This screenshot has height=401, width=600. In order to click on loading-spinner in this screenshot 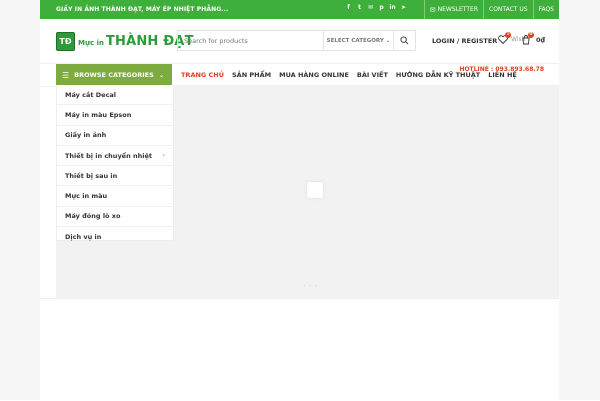, I will do `click(315, 190)`.